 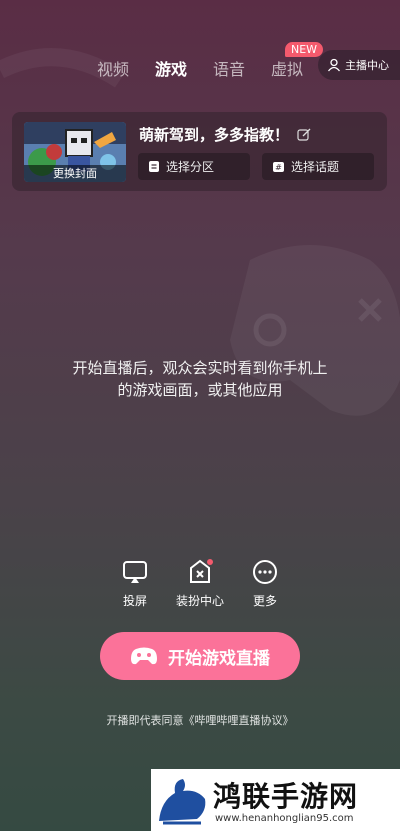 What do you see at coordinates (219, 658) in the screenshot?
I see `start-game-live-label: 开始游戏直播` at bounding box center [219, 658].